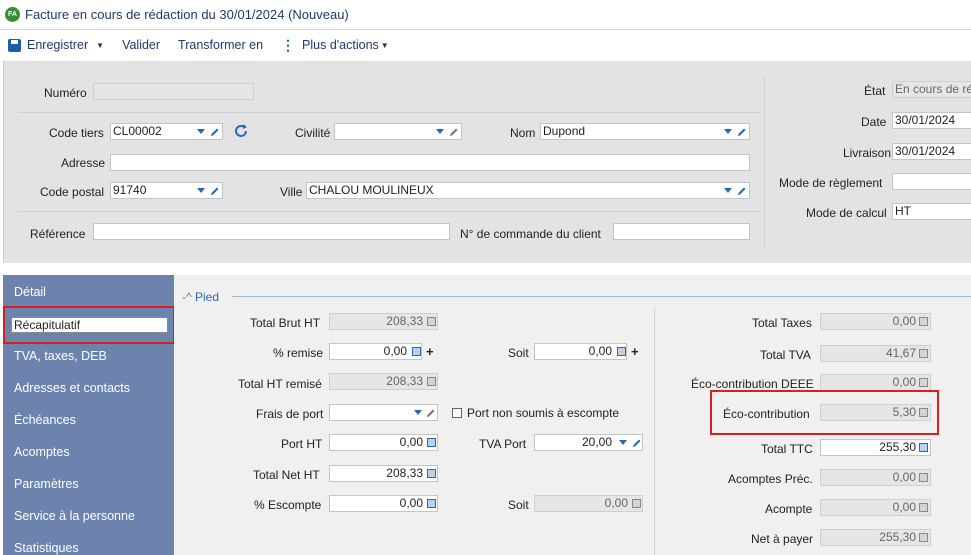 The image size is (971, 555). I want to click on chevron-down-icon: ▼, so click(100, 45).